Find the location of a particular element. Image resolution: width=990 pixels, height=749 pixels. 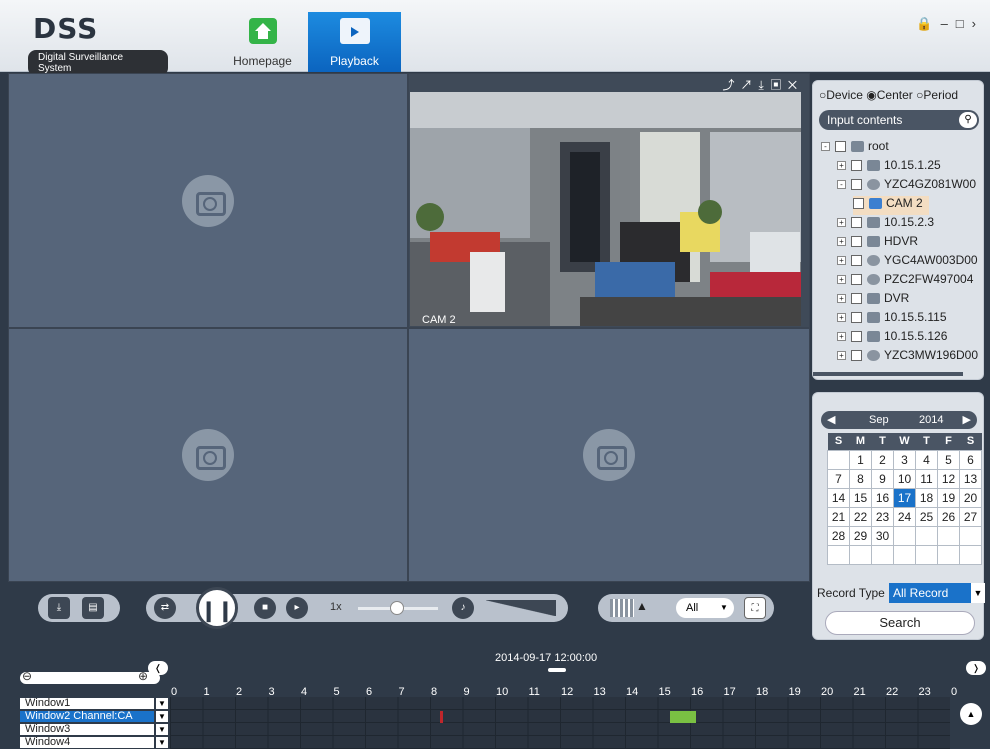

alarm-record-segment is located at coordinates (441, 717).